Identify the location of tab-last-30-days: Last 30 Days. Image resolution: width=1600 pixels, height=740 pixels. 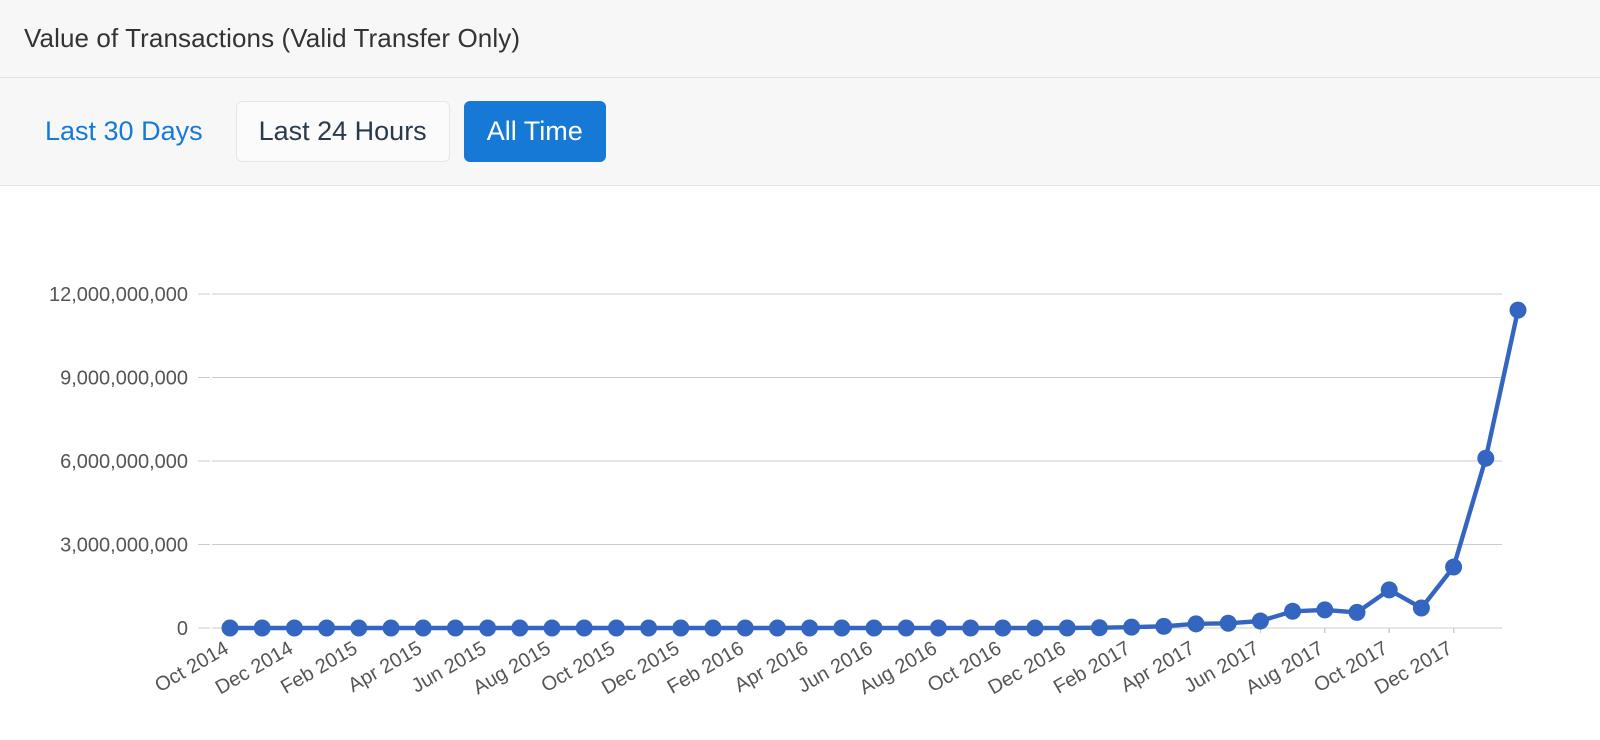
(124, 131).